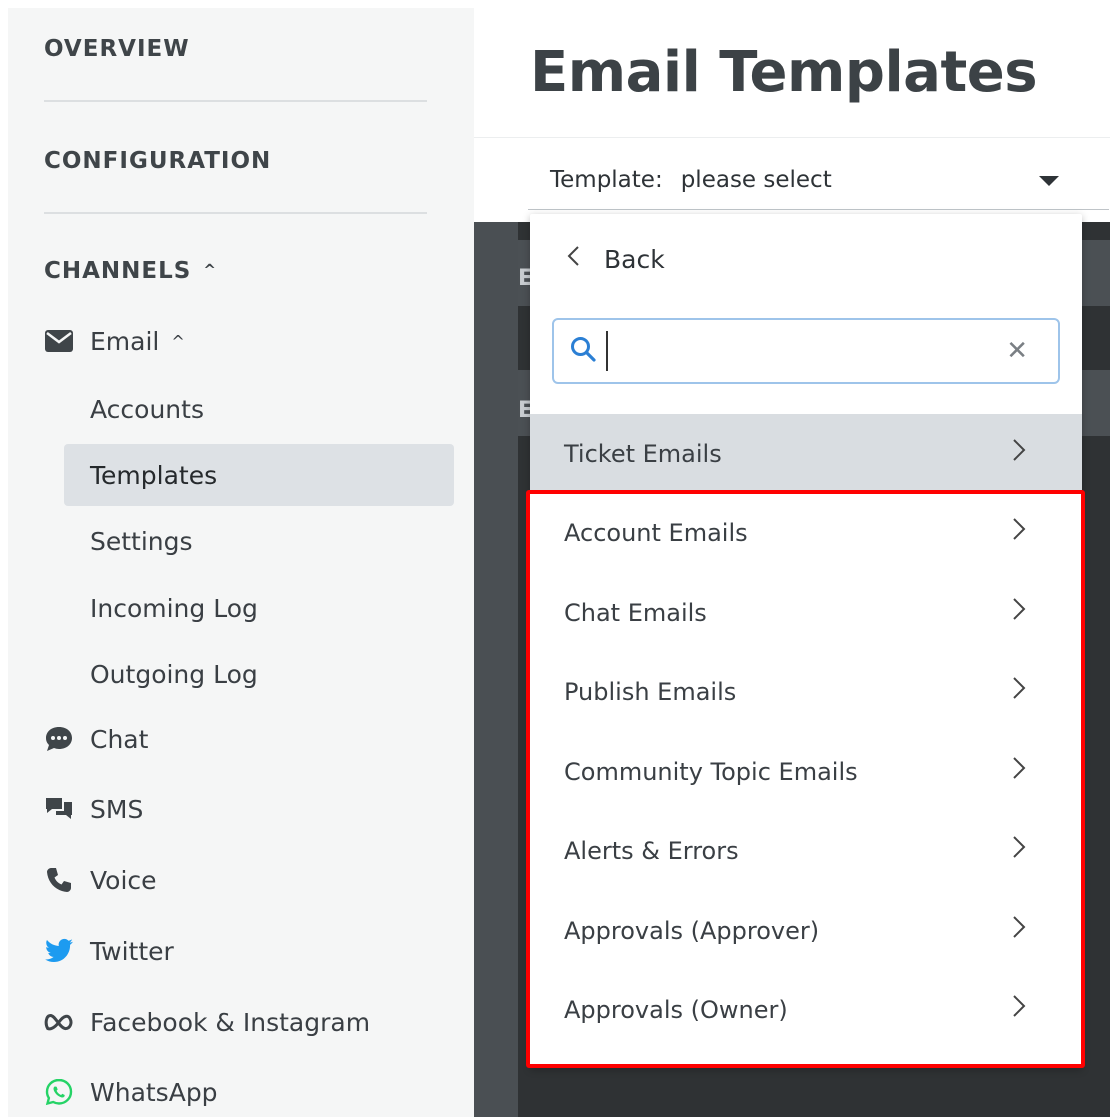 The image size is (1110, 1117). What do you see at coordinates (119, 739) in the screenshot?
I see `nav-chat-label: Chat` at bounding box center [119, 739].